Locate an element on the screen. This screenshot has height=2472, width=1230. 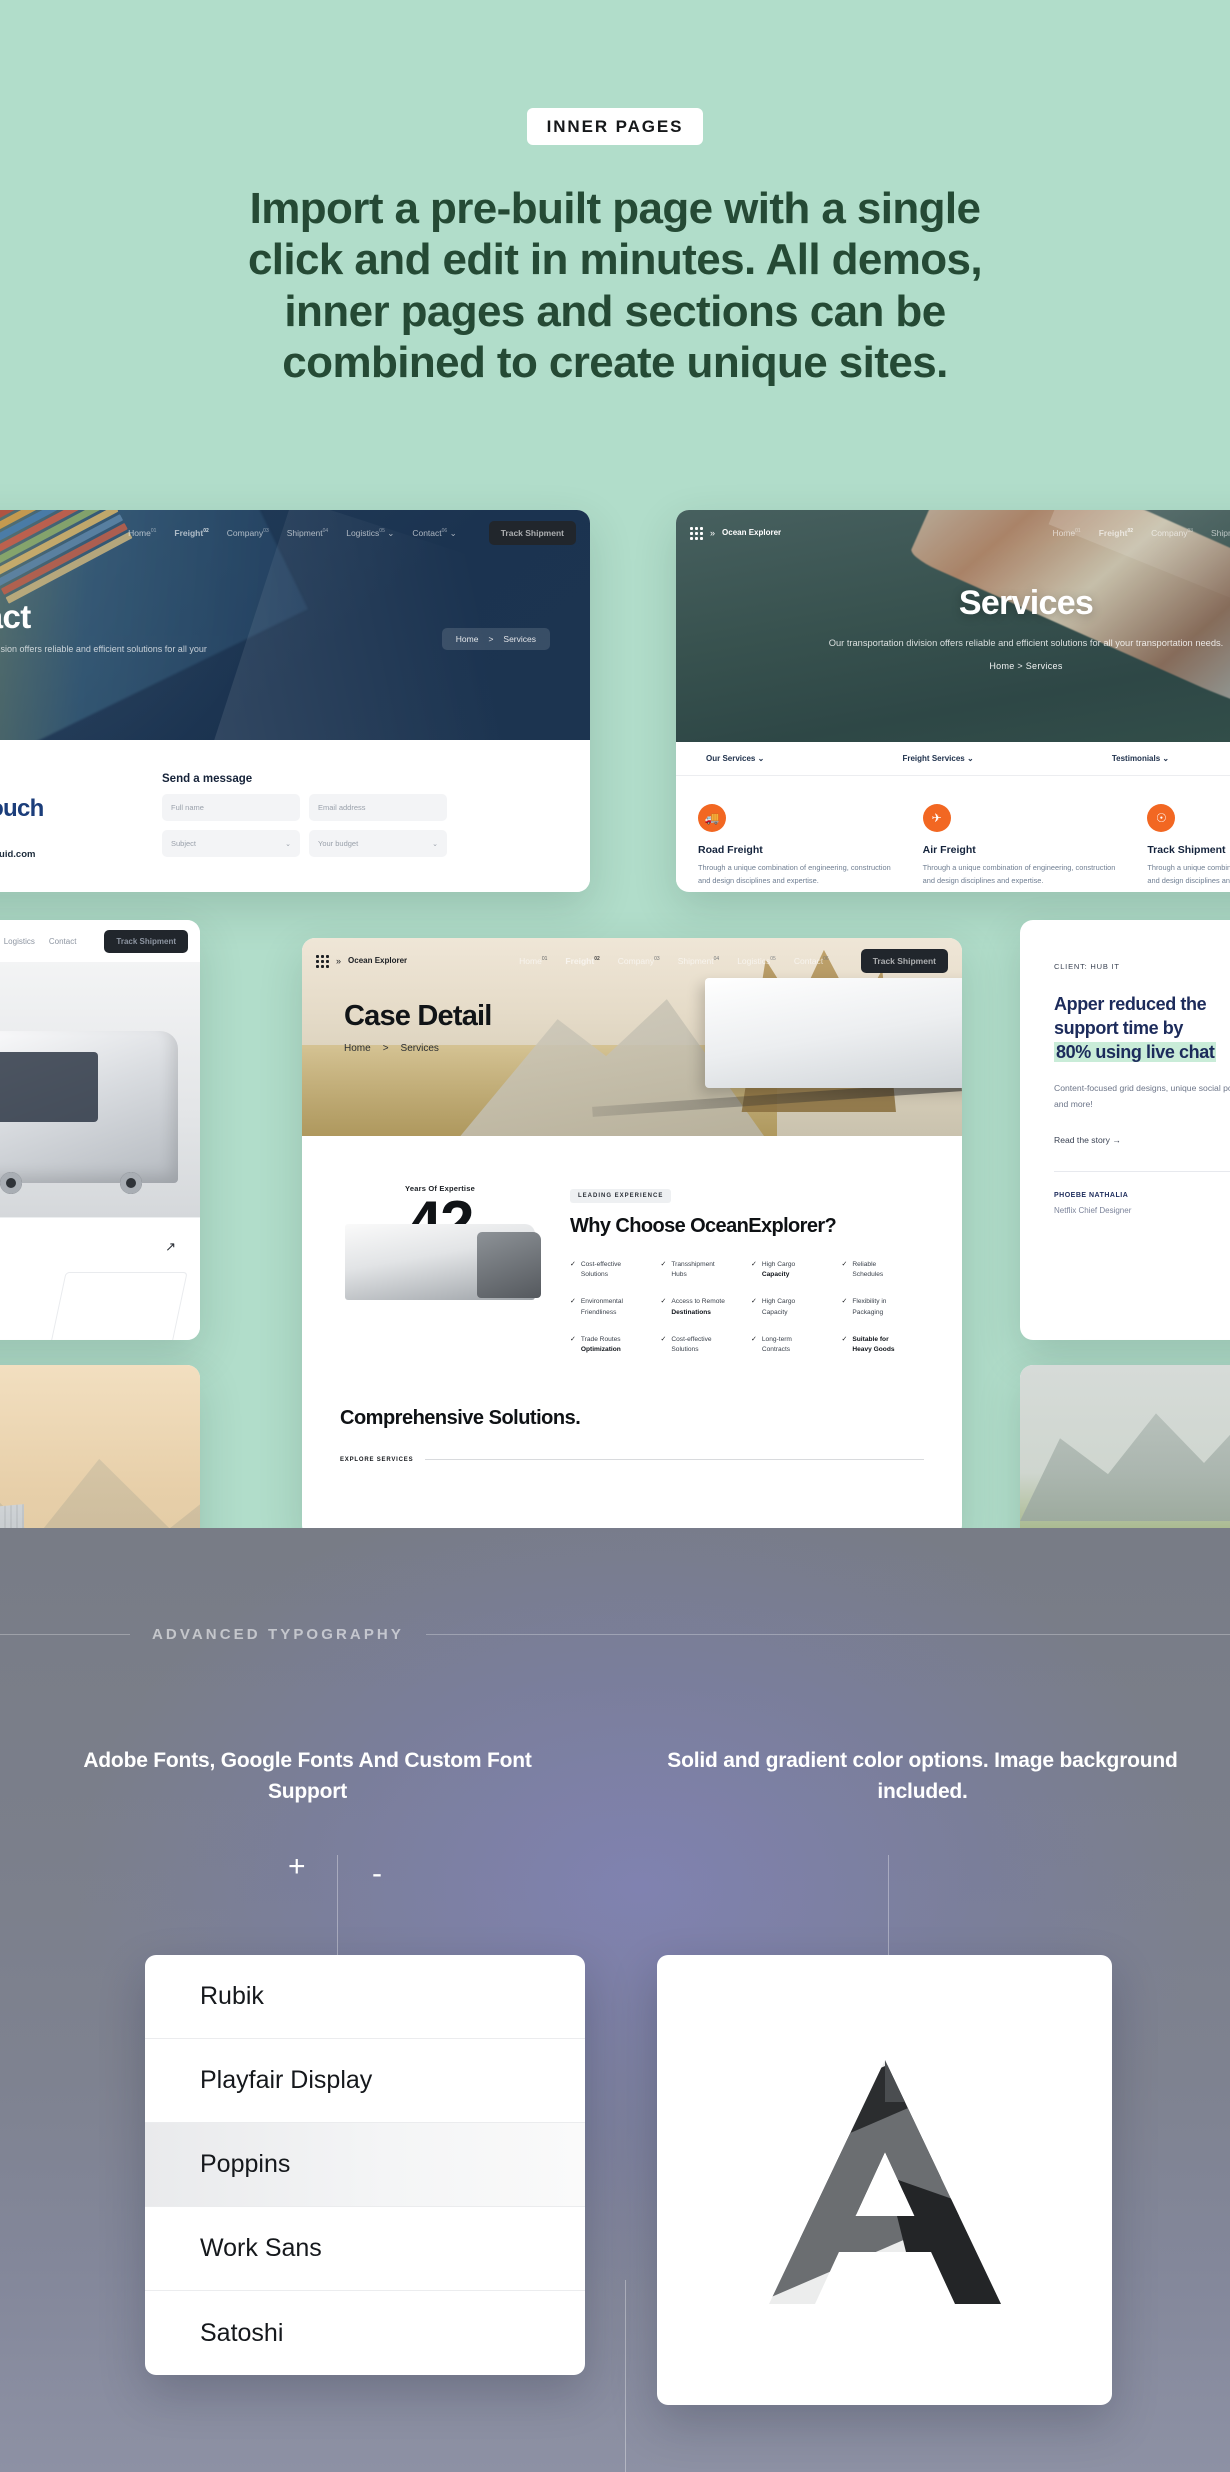
grey-truck-graphic is located at coordinates (443, 1261).